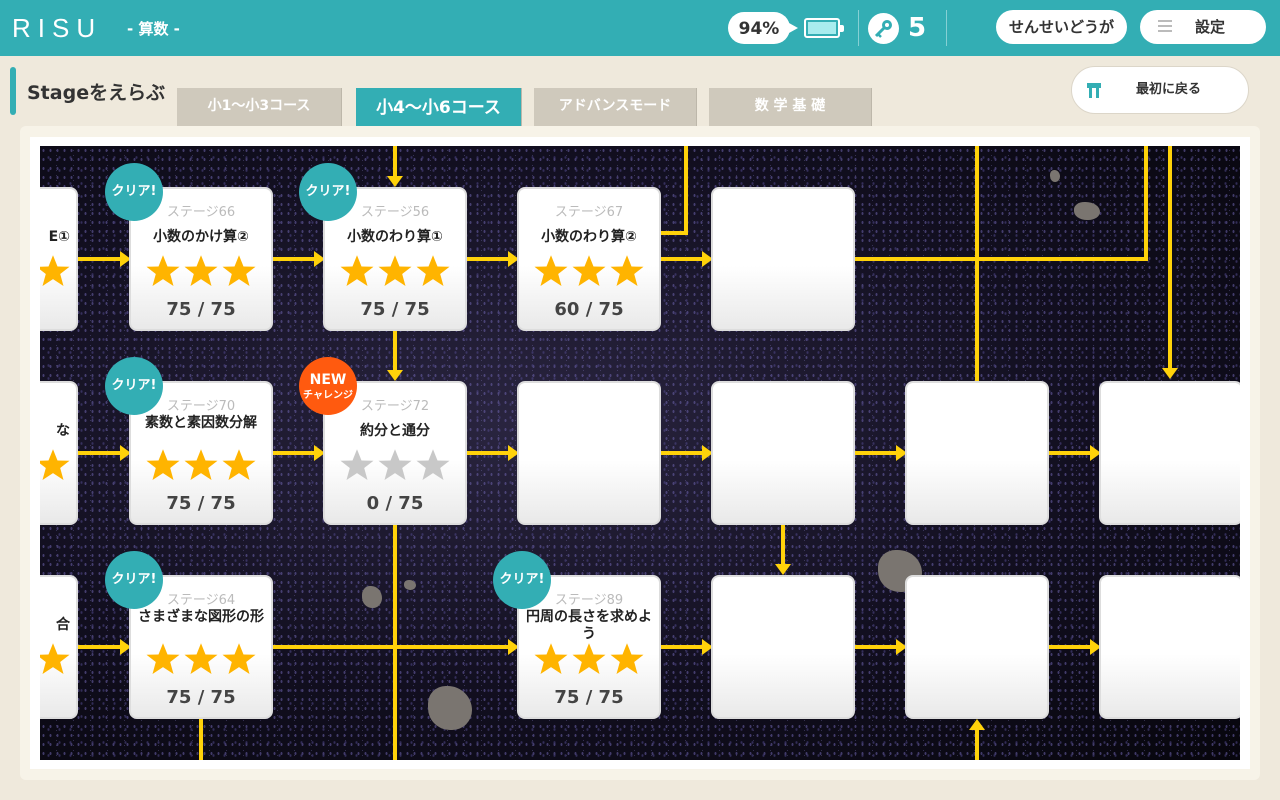 Image resolution: width=1280 pixels, height=800 pixels. I want to click on back-to-start-button: 最初に戻る, so click(1160, 90).